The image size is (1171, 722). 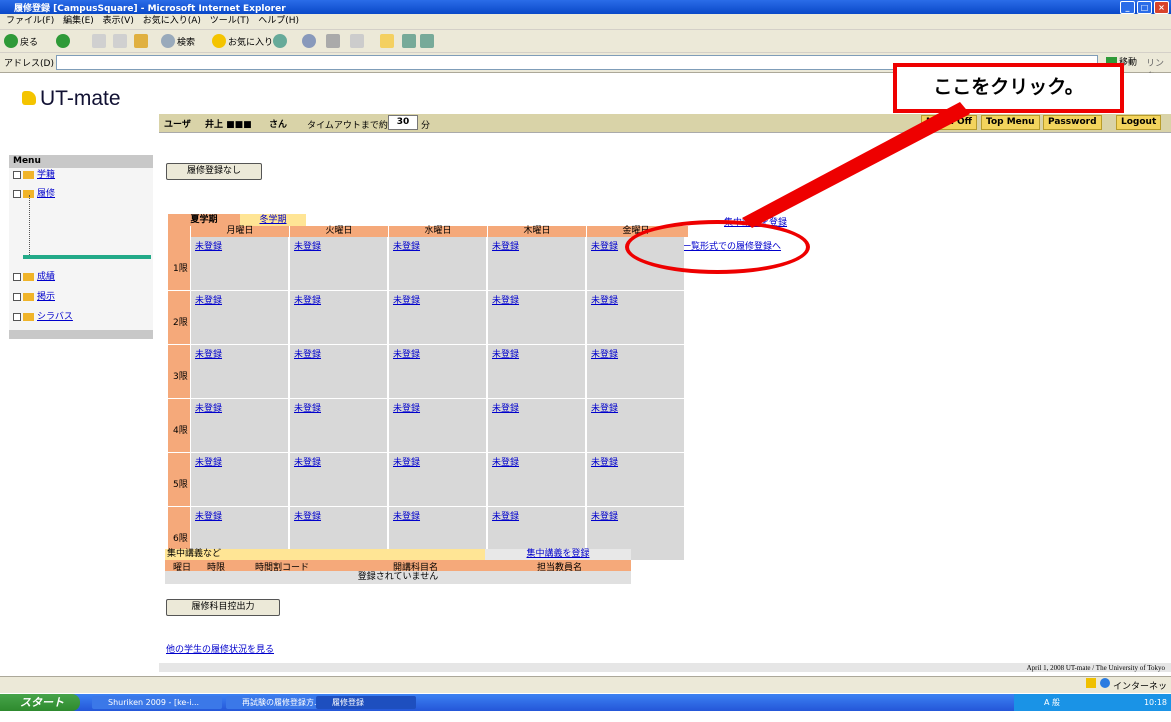 I want to click on period-label: 3限, so click(x=179, y=371).